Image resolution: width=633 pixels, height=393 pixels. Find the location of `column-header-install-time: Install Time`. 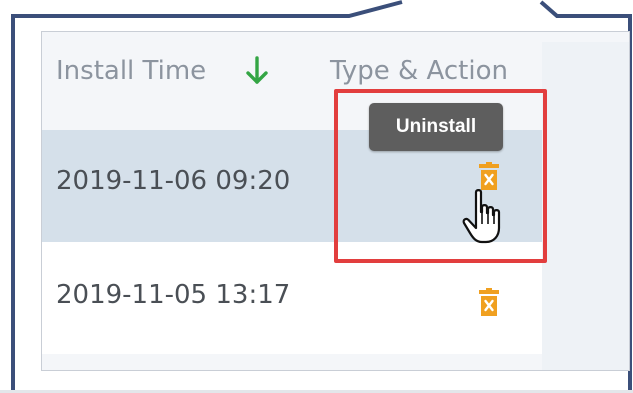

column-header-install-time: Install Time is located at coordinates (131, 71).